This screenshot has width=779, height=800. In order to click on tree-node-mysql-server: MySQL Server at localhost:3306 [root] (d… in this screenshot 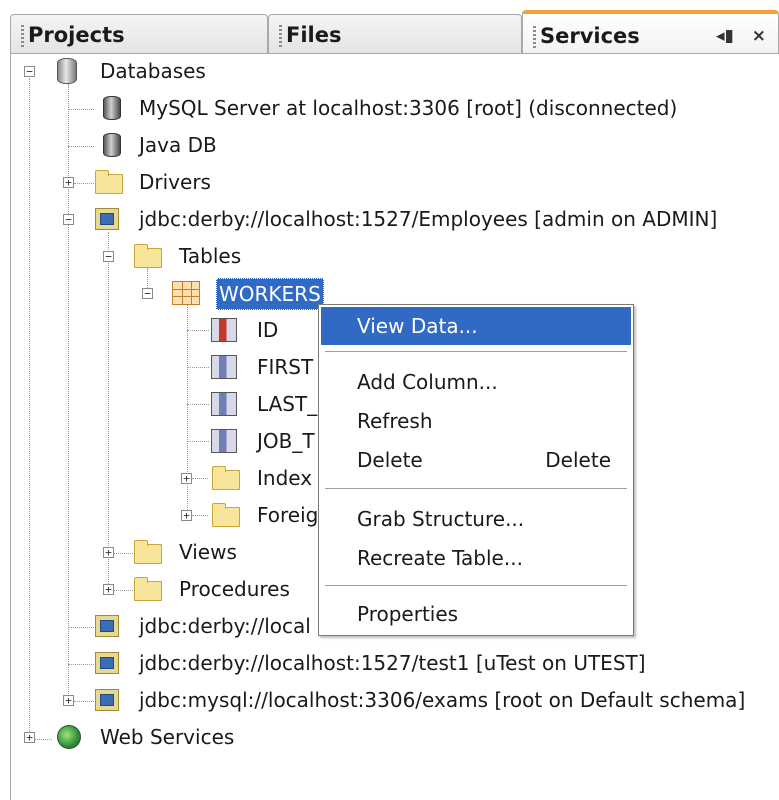, I will do `click(380, 108)`.